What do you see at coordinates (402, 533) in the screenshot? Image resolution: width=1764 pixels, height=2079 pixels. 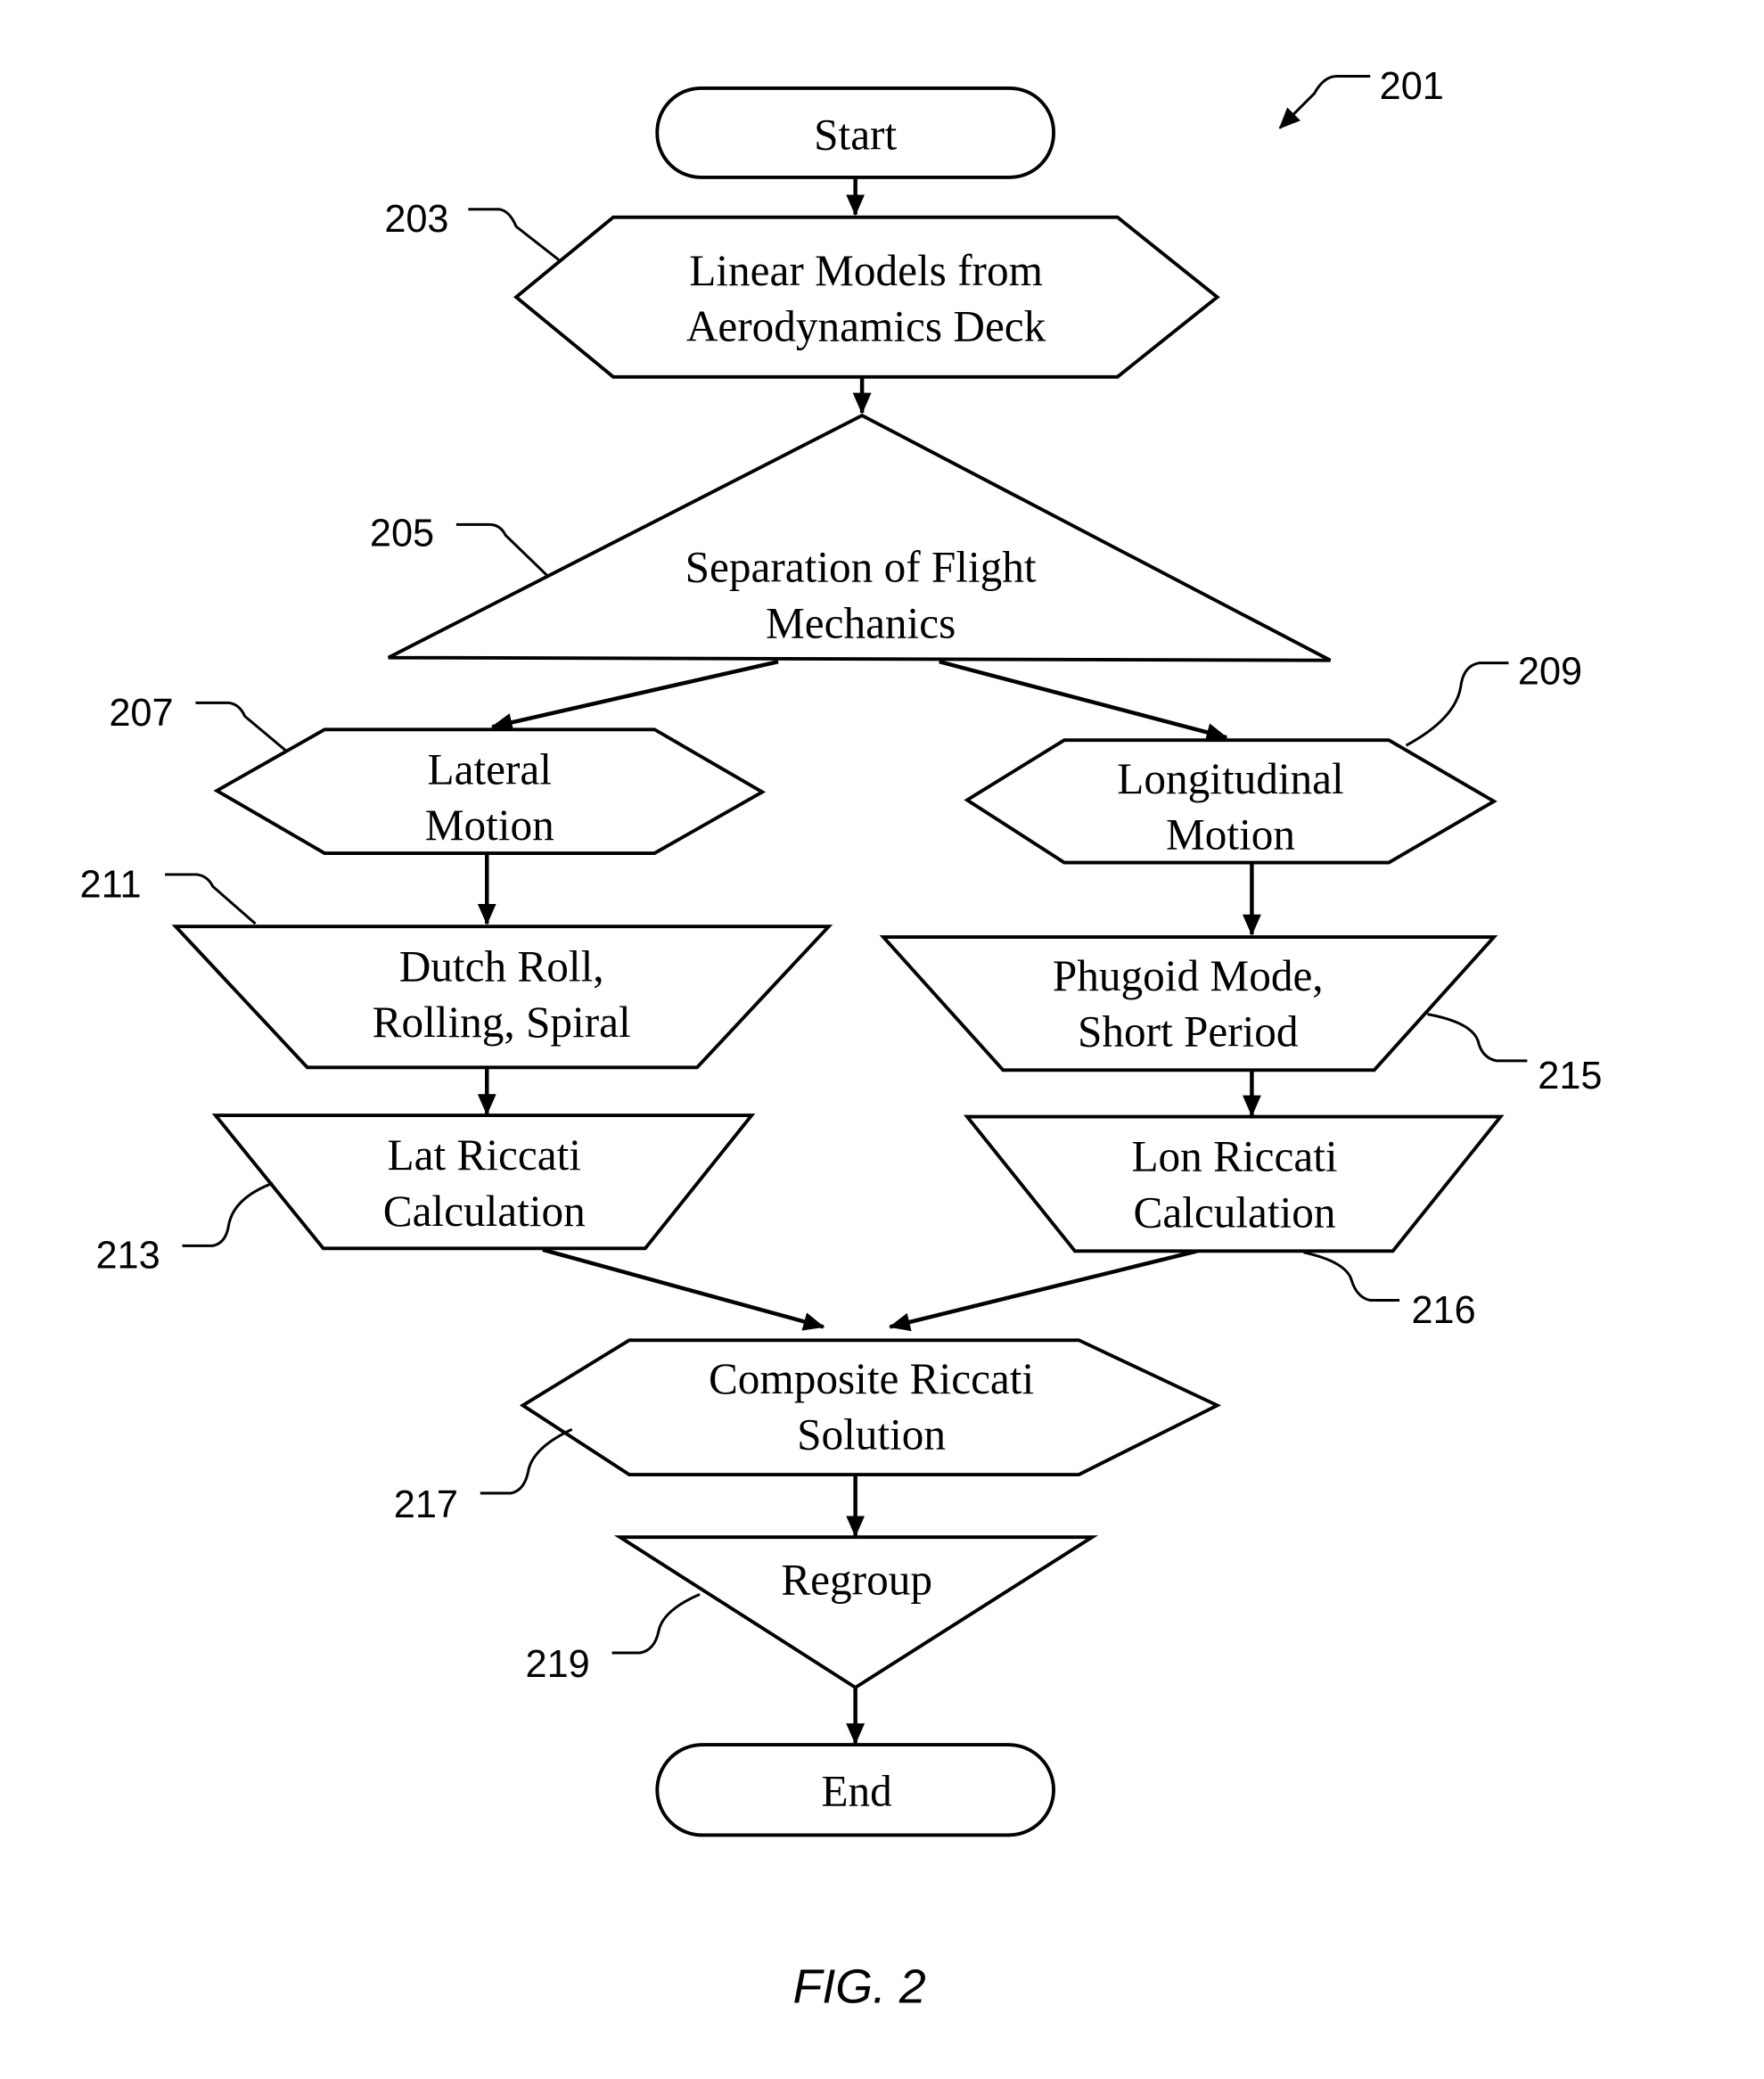 I see `ref-number: 205` at bounding box center [402, 533].